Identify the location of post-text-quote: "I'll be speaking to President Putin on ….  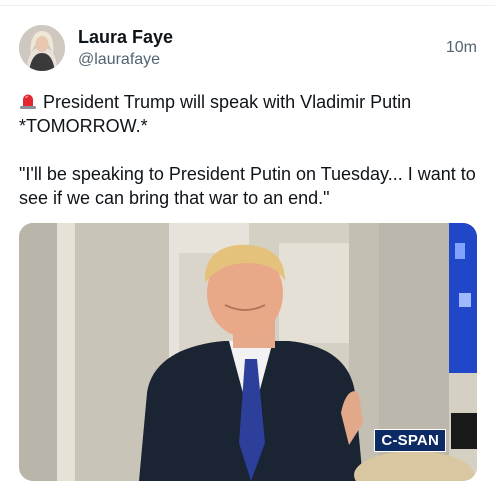
(250, 186).